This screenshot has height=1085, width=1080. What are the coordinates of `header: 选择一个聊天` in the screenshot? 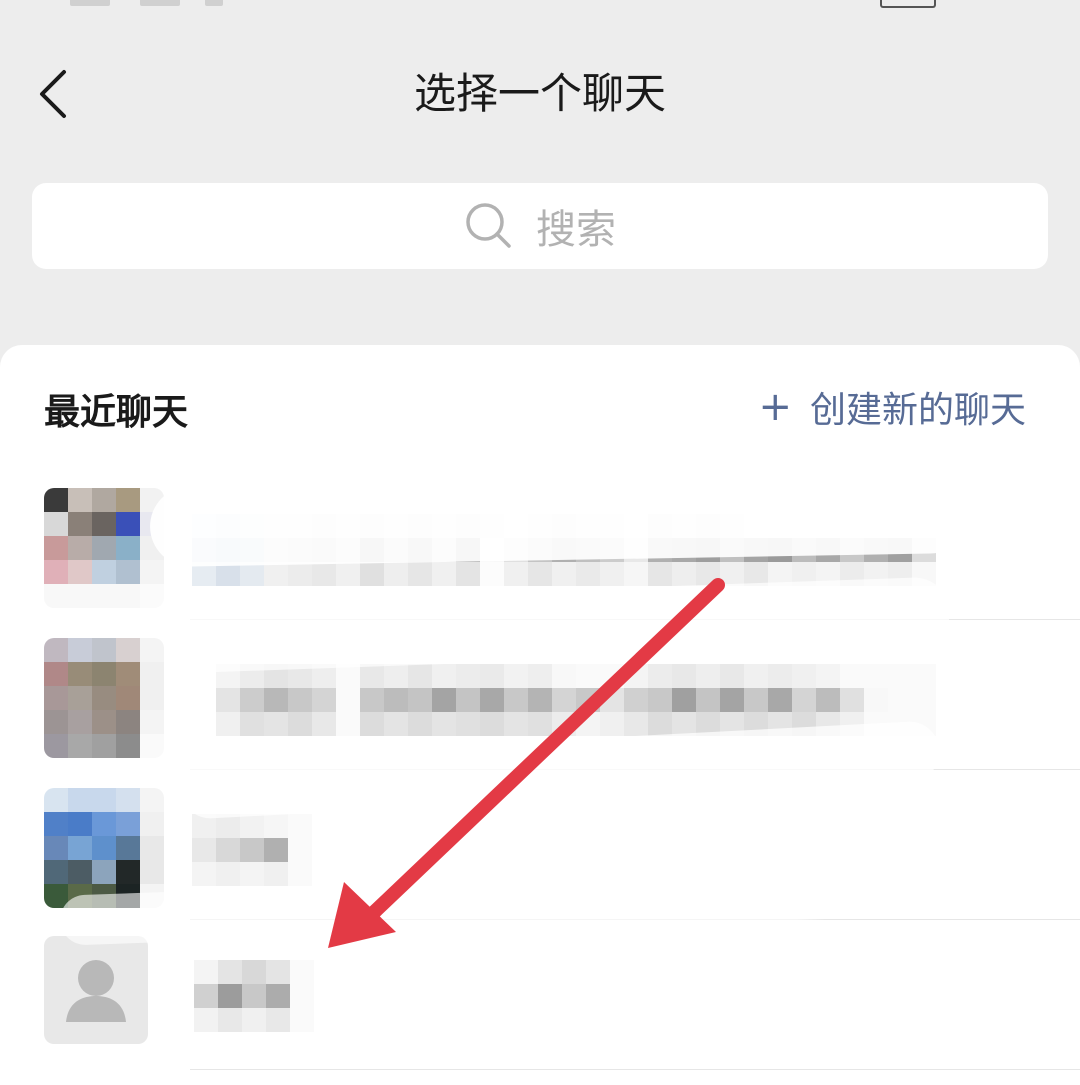 It's located at (540, 95).